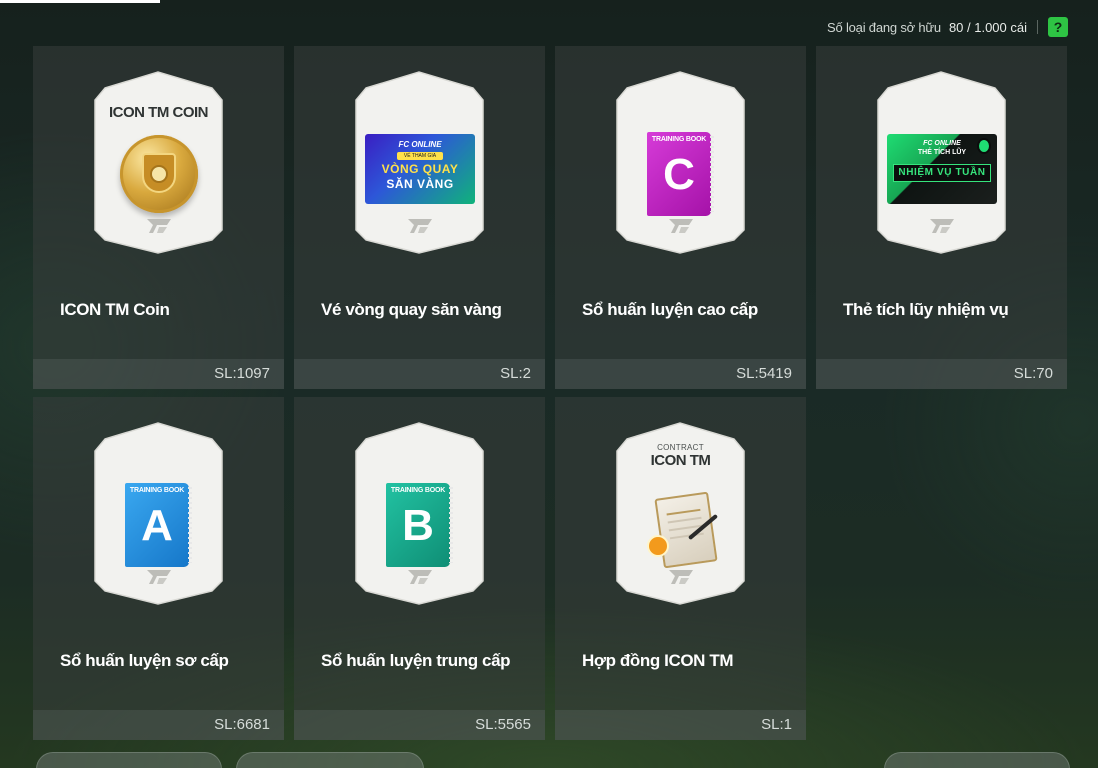 The image size is (1098, 768). Describe the element at coordinates (987, 27) in the screenshot. I see `owned-count-value: 80 / 1.000 cái` at that location.